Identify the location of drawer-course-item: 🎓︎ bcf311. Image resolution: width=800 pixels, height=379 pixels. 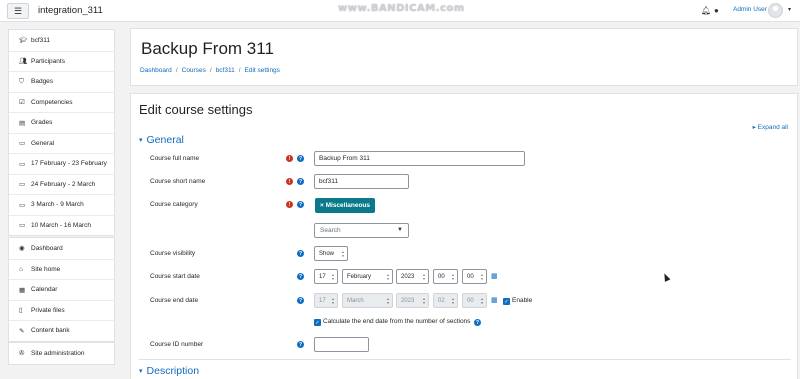
(61, 40).